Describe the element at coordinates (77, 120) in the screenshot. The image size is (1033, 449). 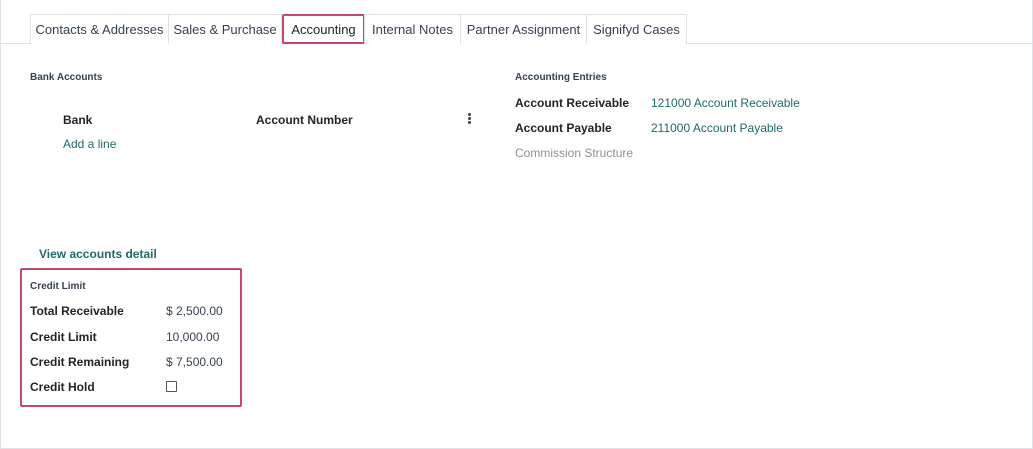
I see `column-bank: Bank` at that location.